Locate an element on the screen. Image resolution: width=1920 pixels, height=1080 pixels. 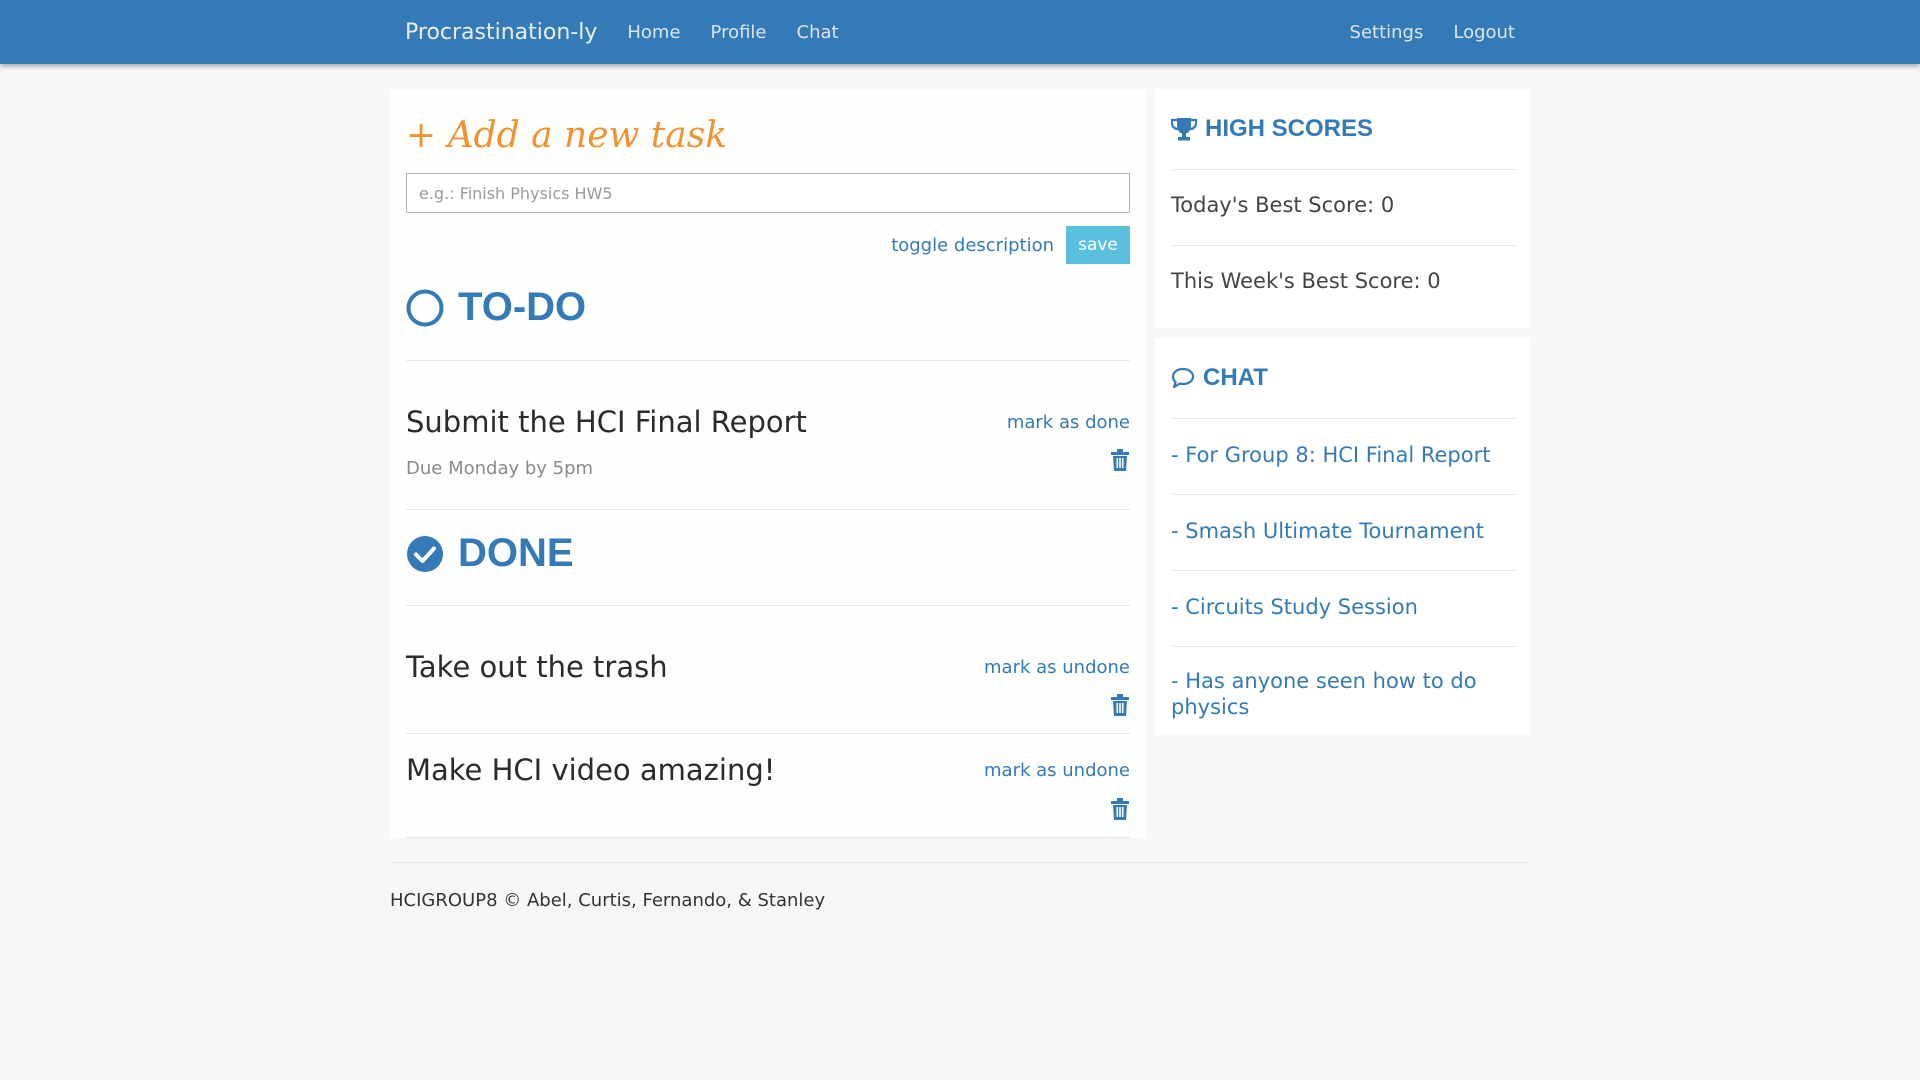
chat-room-link: - Circuits Study Session is located at coordinates (1343, 607).